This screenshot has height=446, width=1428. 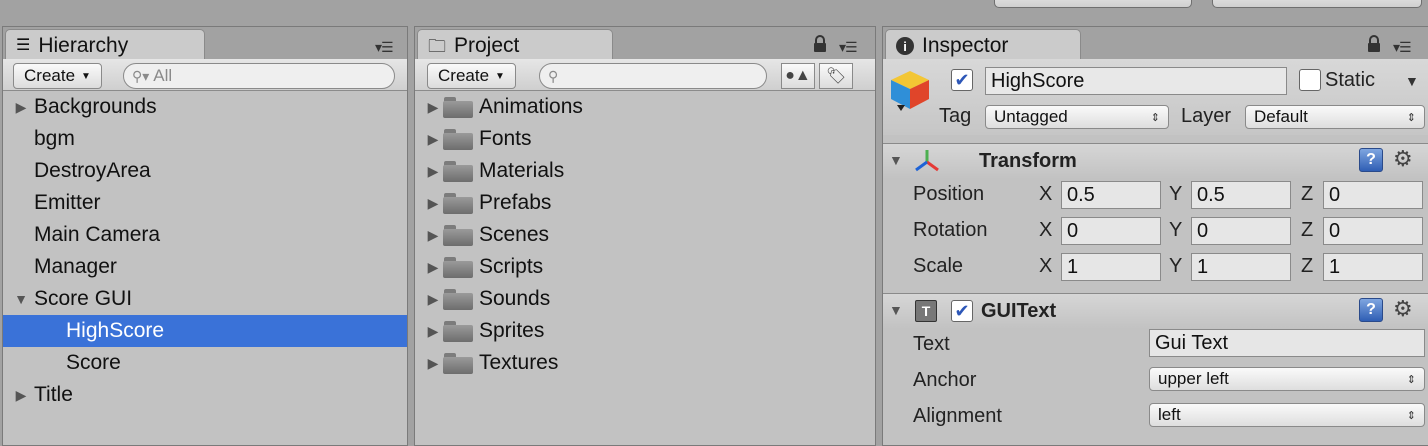 I want to click on inspector-tabbar: i Inspector ▾☰, so click(x=1155, y=44).